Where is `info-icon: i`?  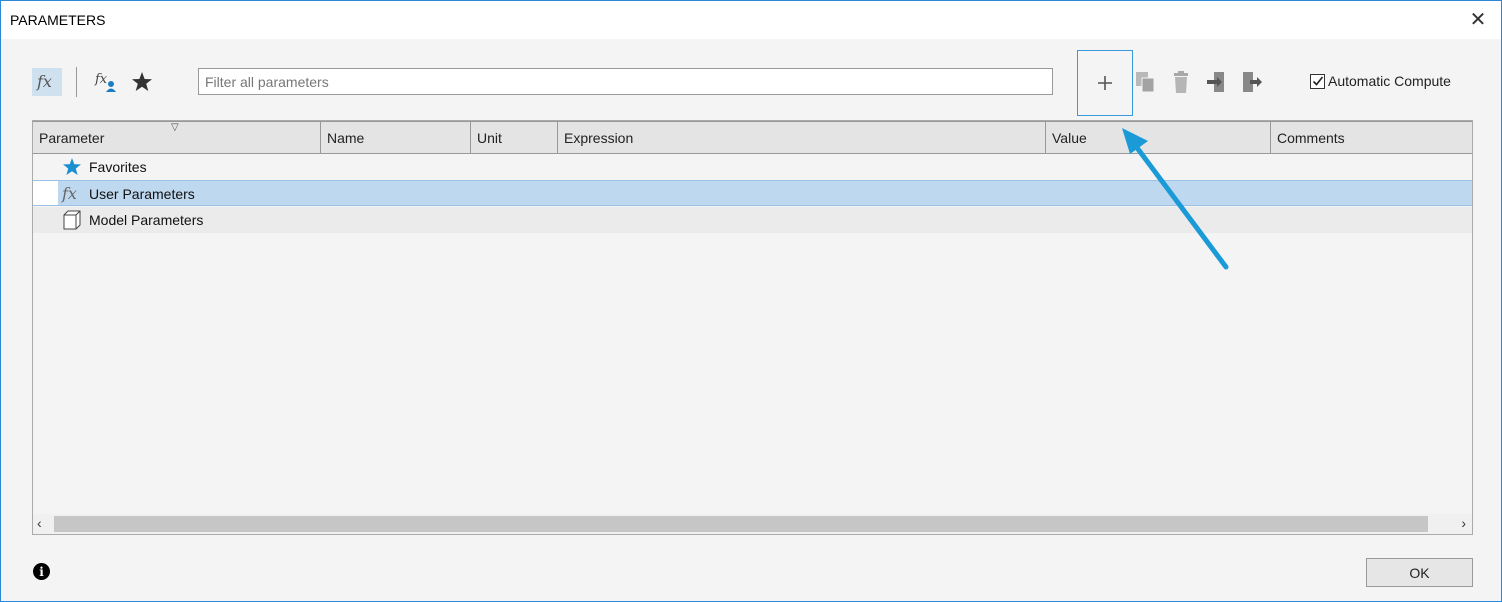 info-icon: i is located at coordinates (41, 571).